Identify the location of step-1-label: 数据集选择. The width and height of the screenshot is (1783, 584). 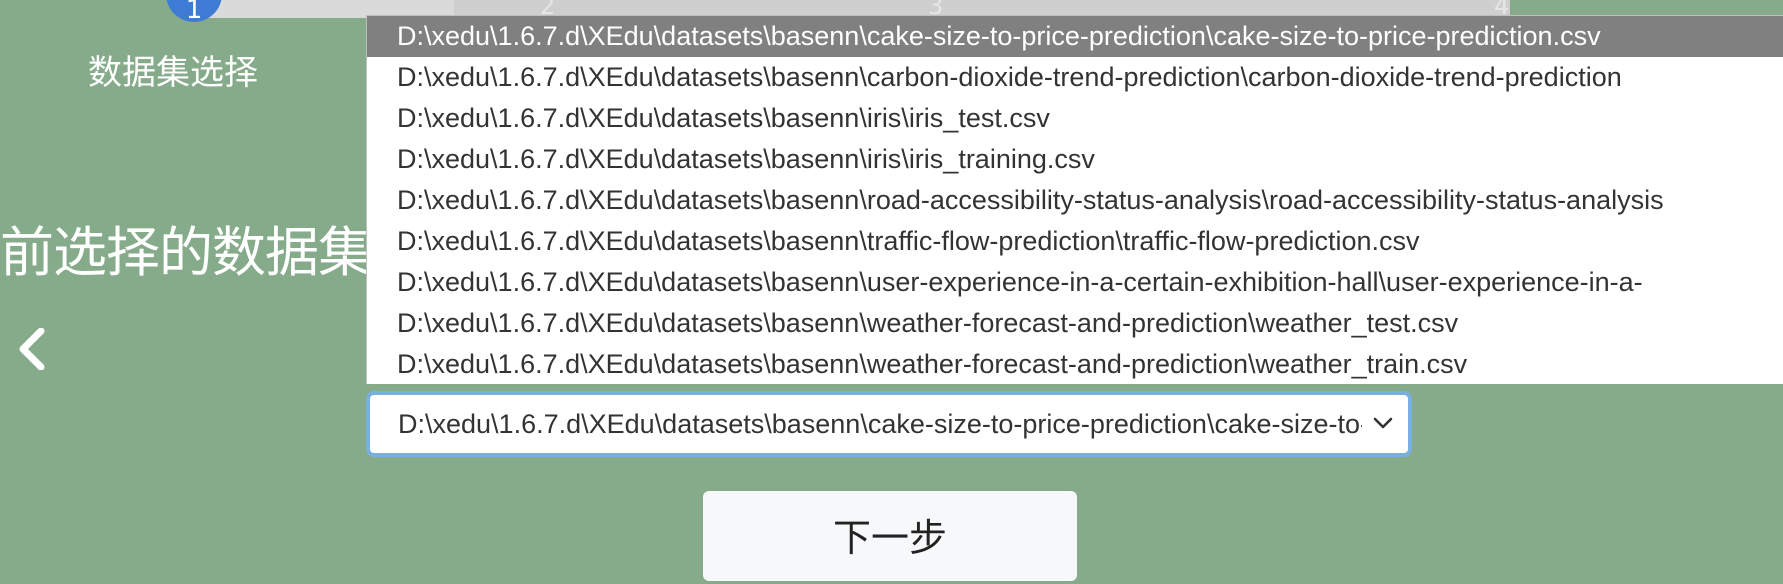
(173, 73).